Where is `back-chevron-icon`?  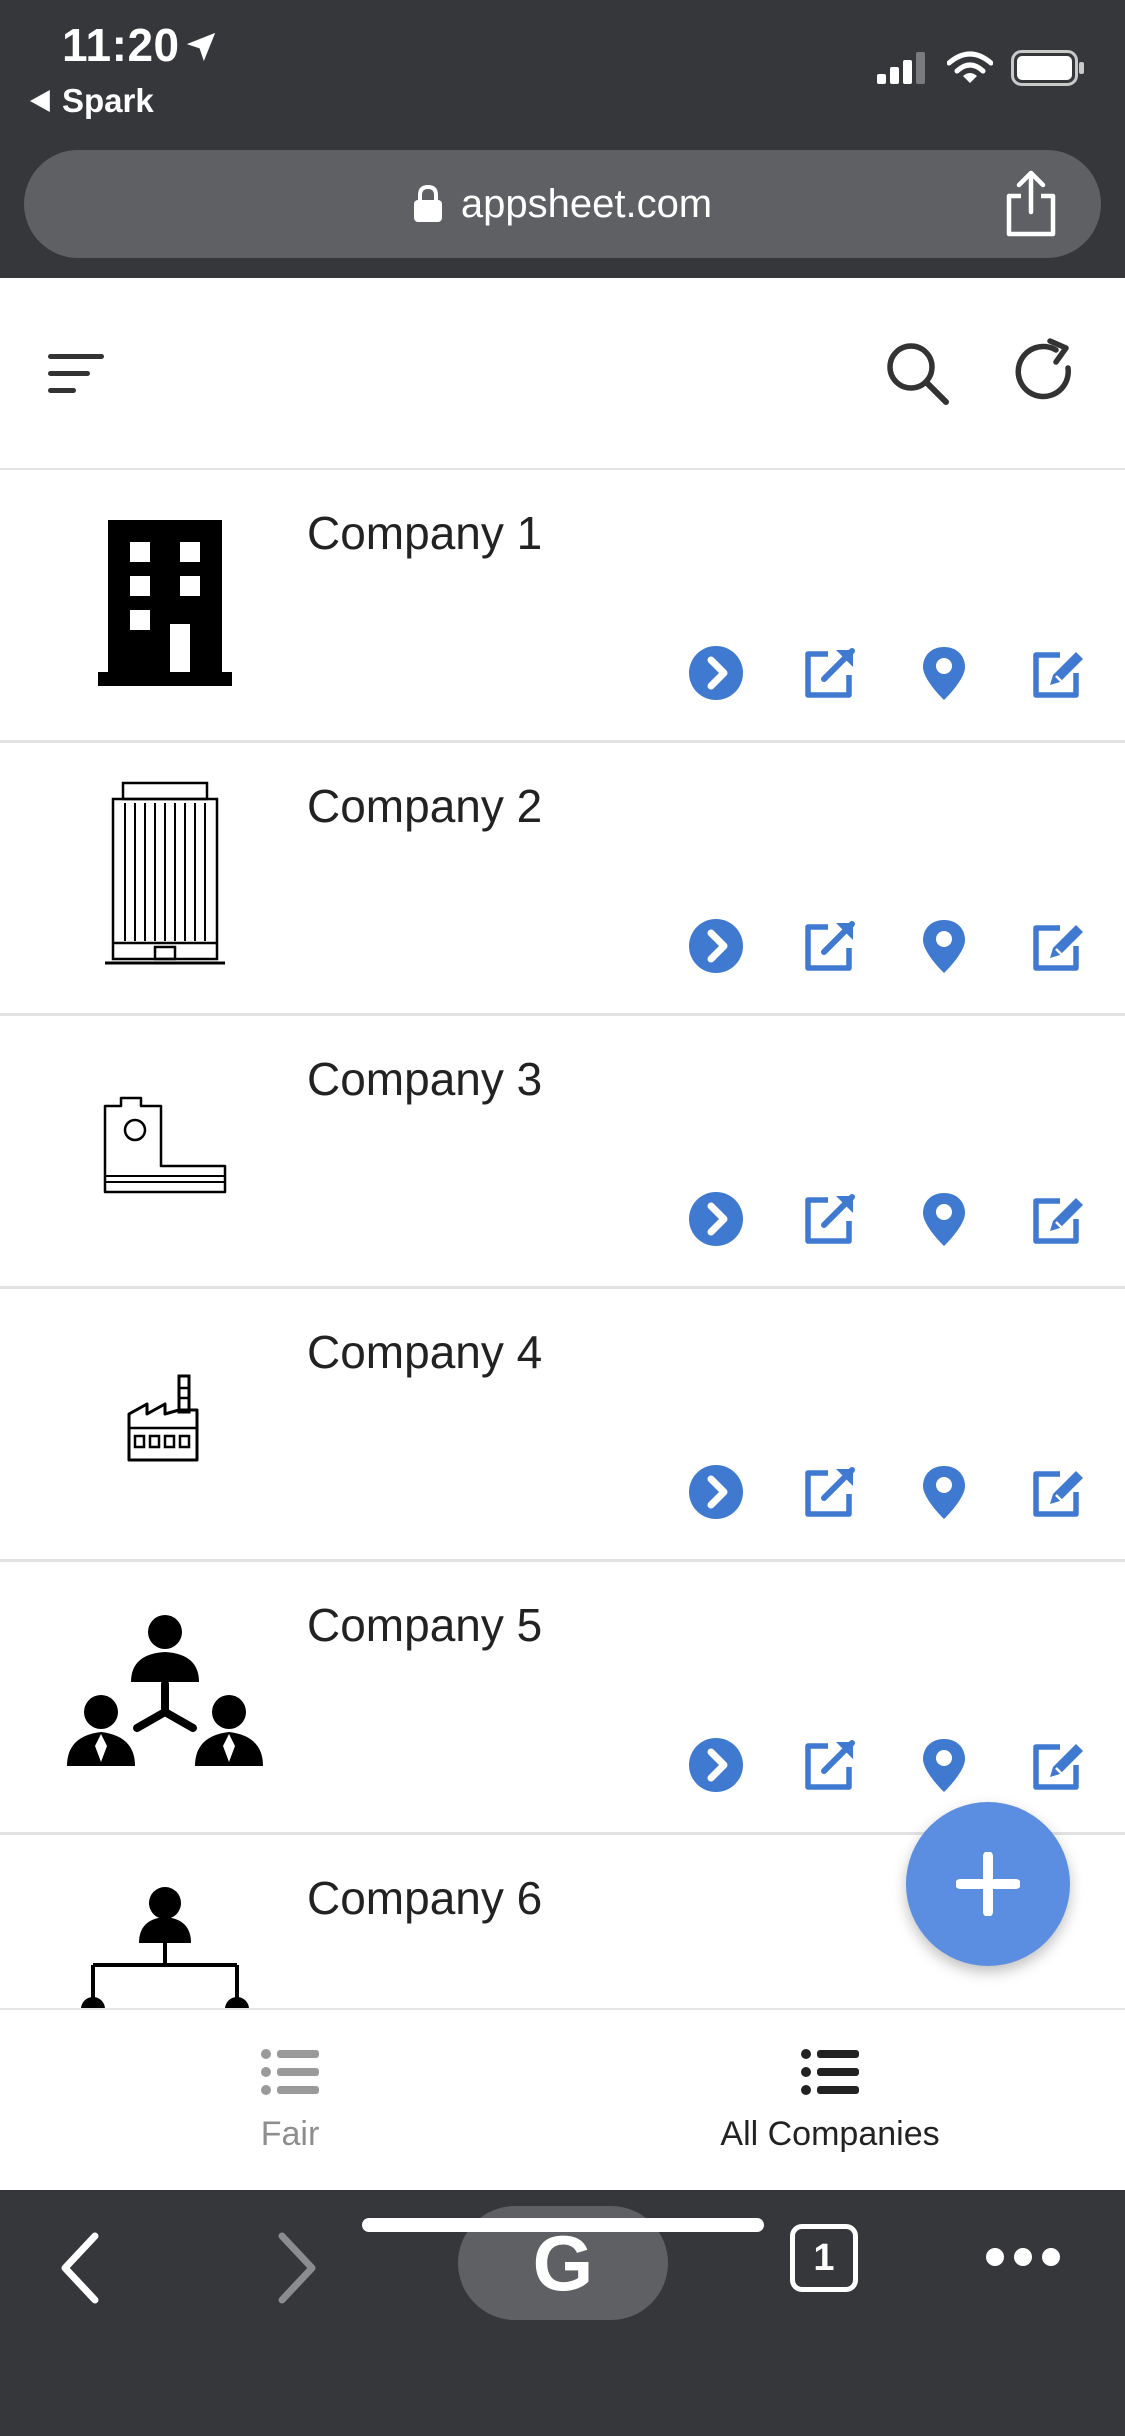 back-chevron-icon is located at coordinates (80, 2268).